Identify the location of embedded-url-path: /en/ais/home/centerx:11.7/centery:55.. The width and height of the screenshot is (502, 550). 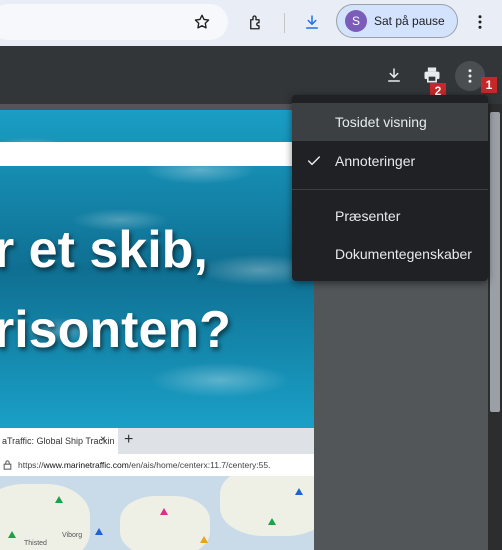
(199, 465).